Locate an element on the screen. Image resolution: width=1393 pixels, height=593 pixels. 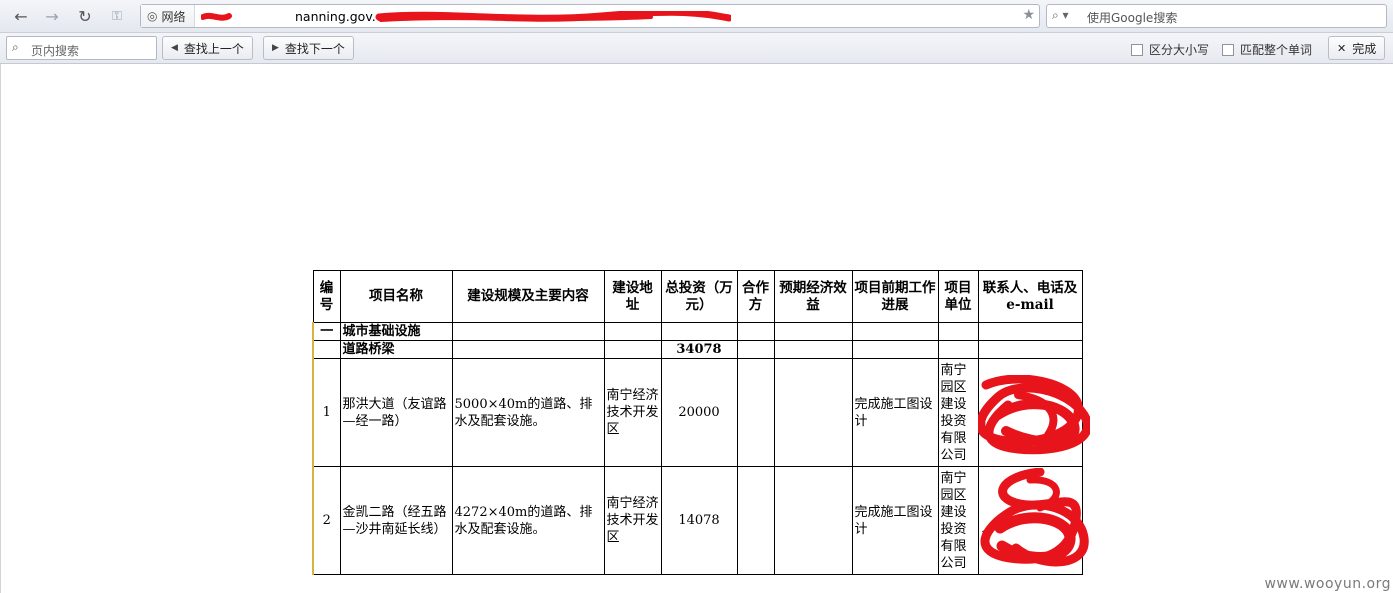
arrow-left-icon: ◀ is located at coordinates (174, 48).